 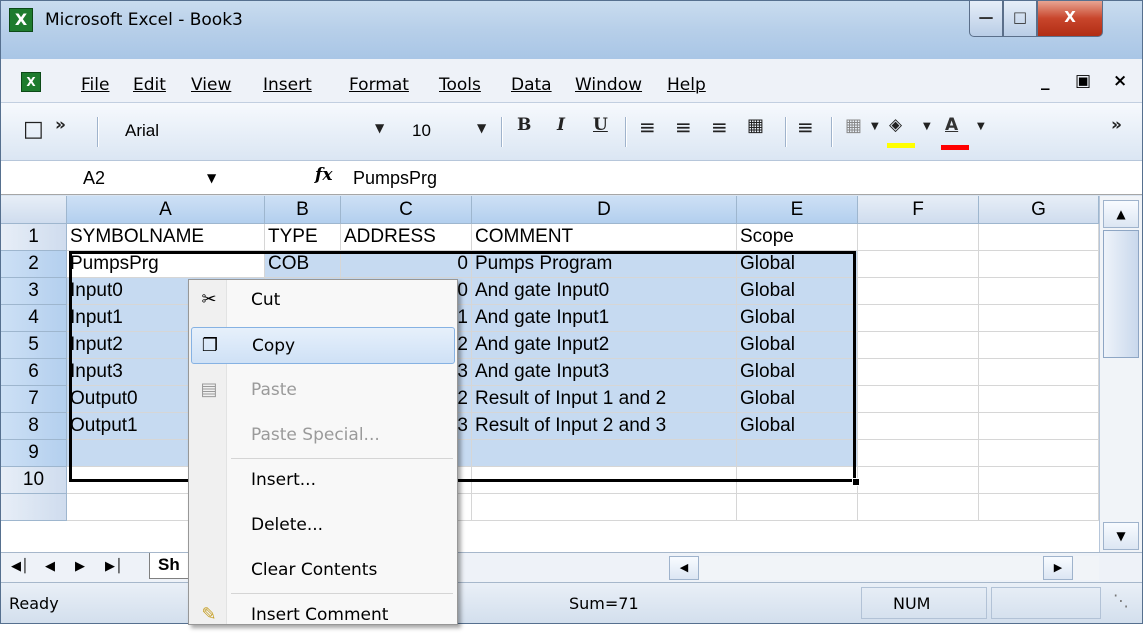 I want to click on row-header: 7, so click(x=34, y=399).